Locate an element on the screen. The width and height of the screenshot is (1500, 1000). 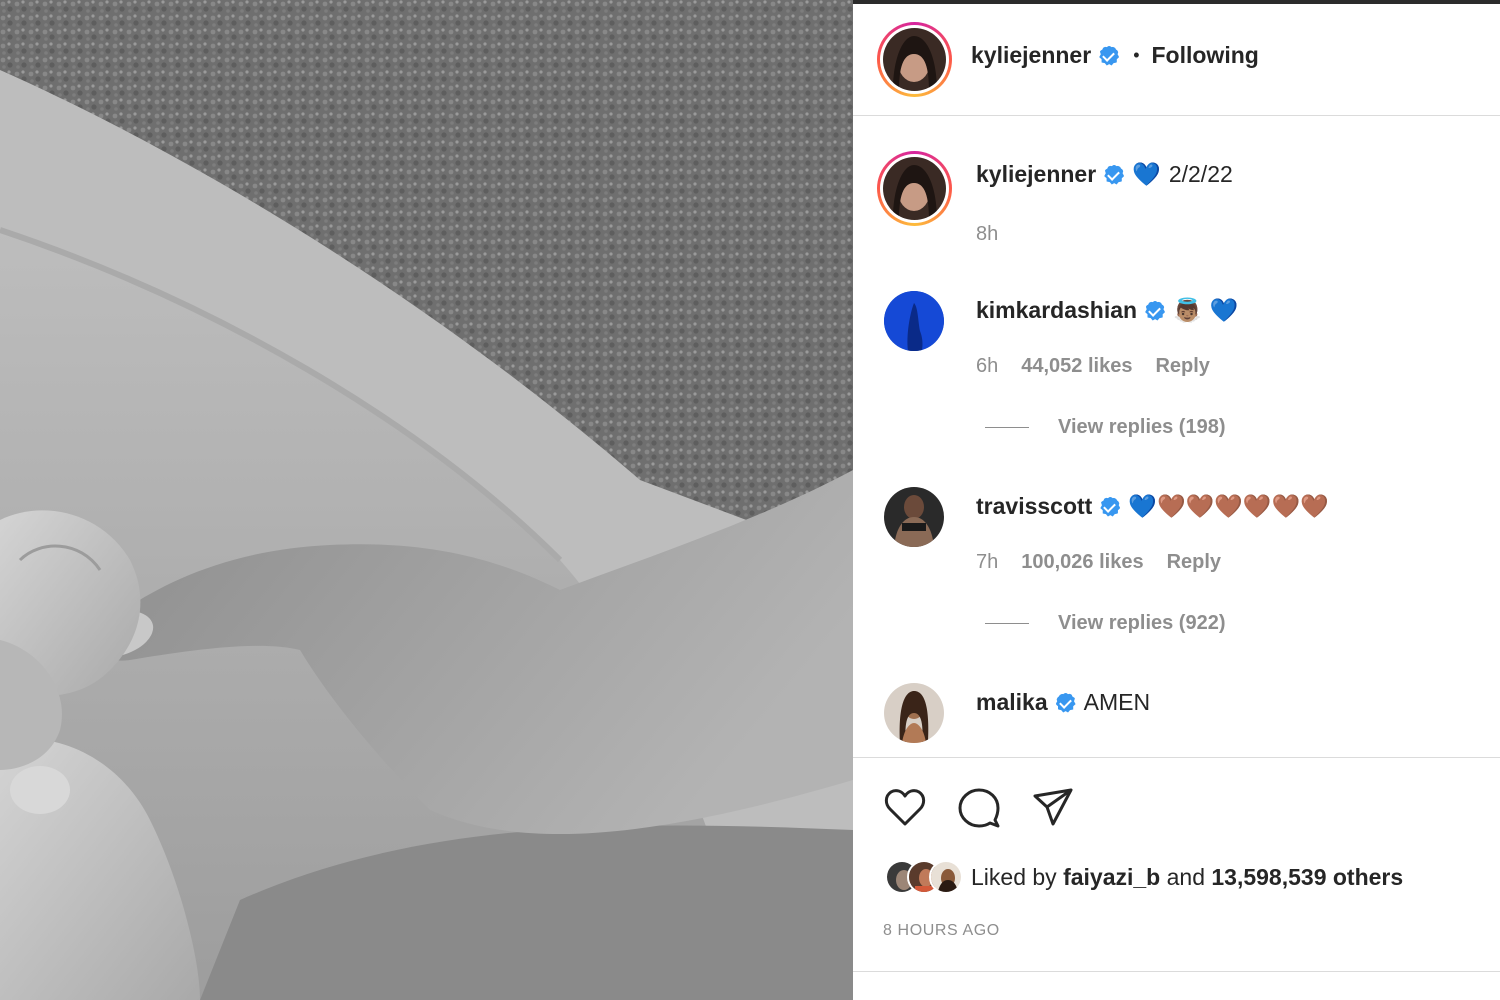
caption-avatar-ring is located at coordinates (914, 188).